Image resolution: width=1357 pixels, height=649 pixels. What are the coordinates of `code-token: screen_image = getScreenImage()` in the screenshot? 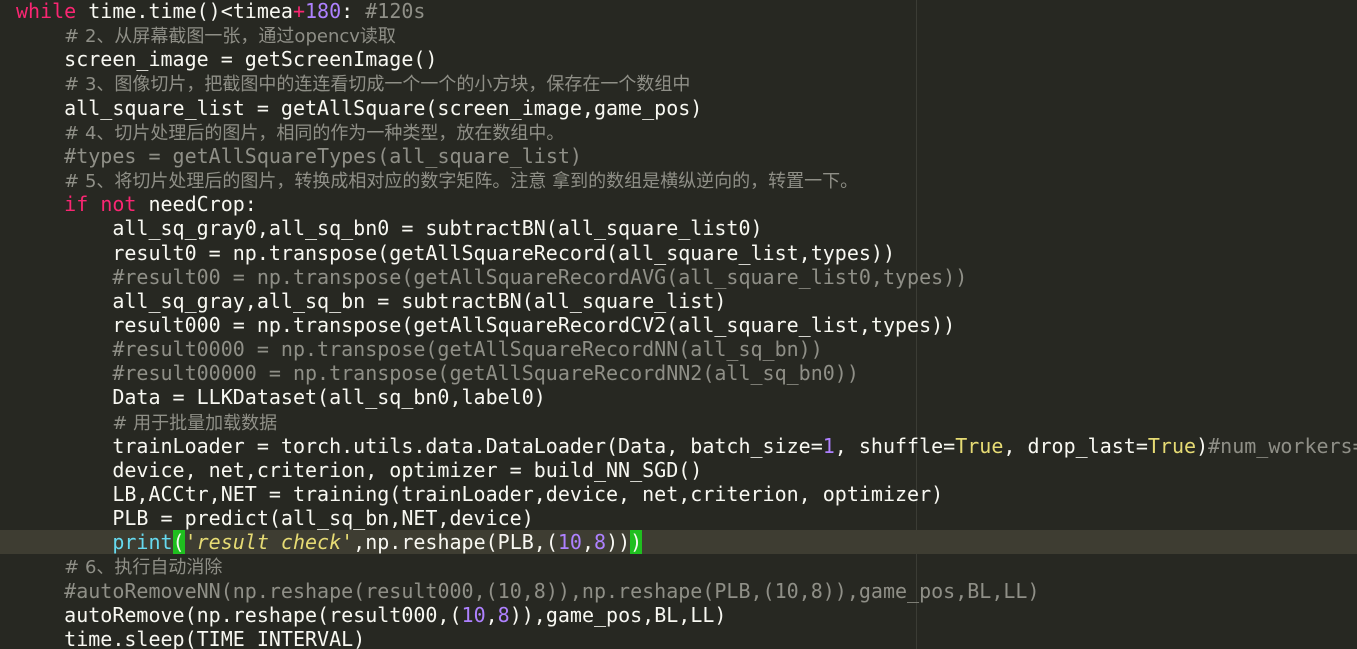 It's located at (227, 59).